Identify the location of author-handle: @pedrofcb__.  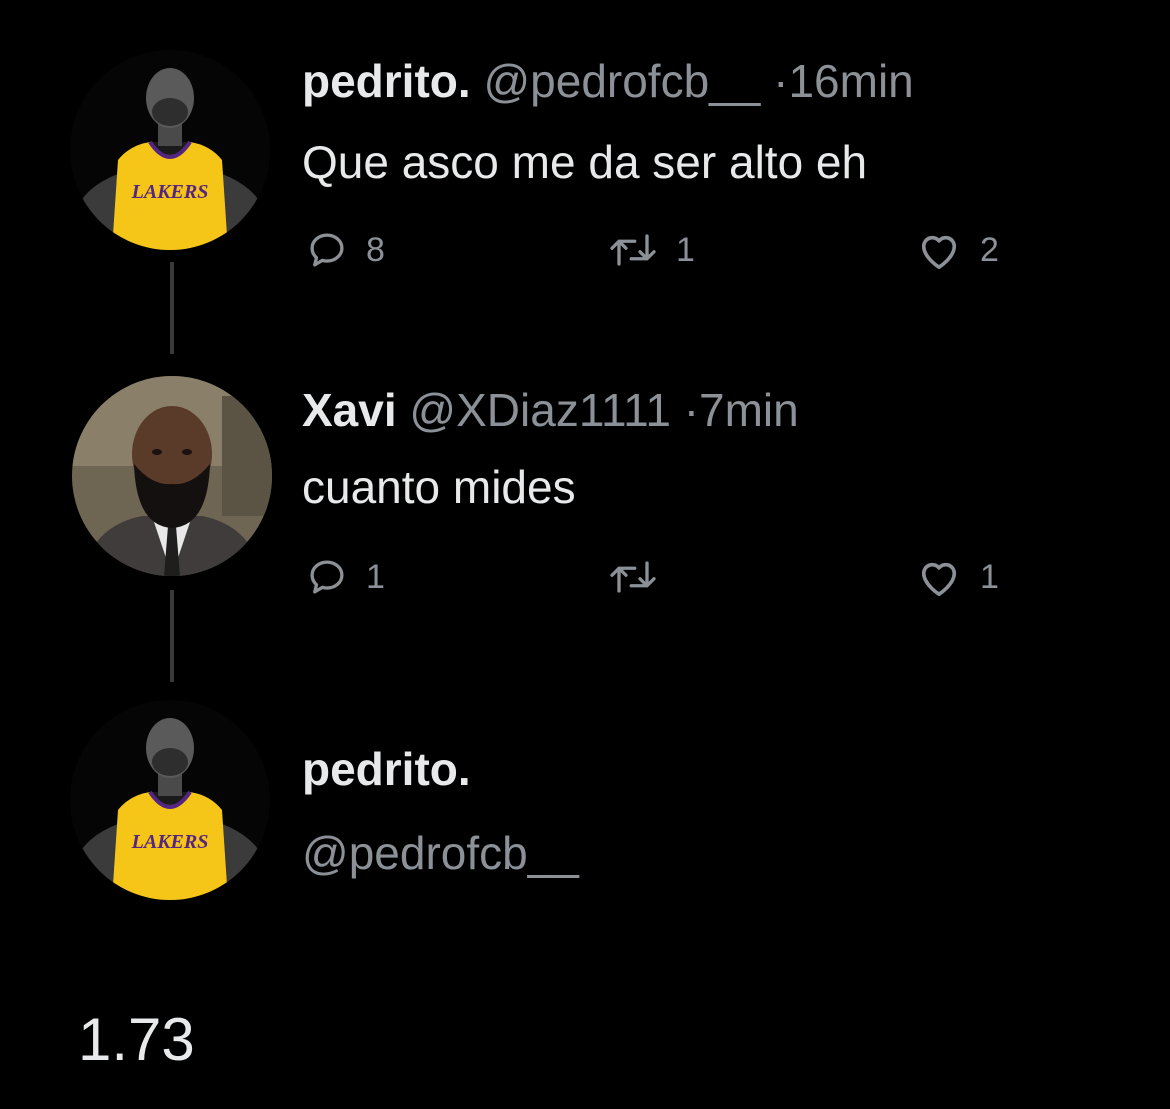
(621, 81).